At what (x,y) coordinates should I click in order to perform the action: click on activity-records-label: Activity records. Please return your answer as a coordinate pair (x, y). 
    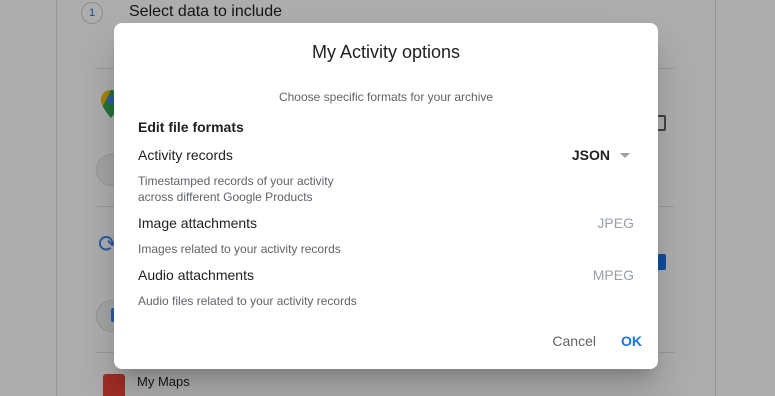
    Looking at the image, I should click on (185, 155).